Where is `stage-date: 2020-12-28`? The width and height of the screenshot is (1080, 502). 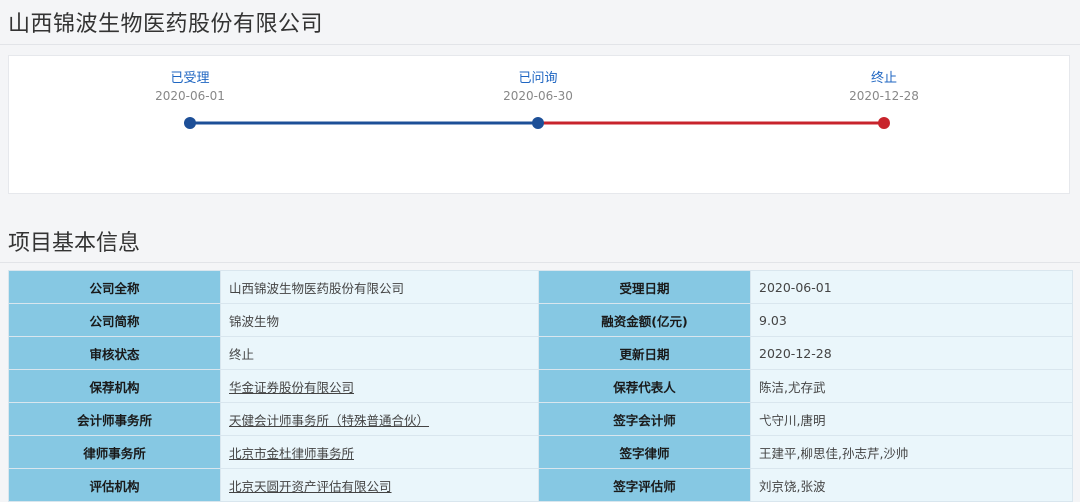
stage-date: 2020-12-28 is located at coordinates (884, 96).